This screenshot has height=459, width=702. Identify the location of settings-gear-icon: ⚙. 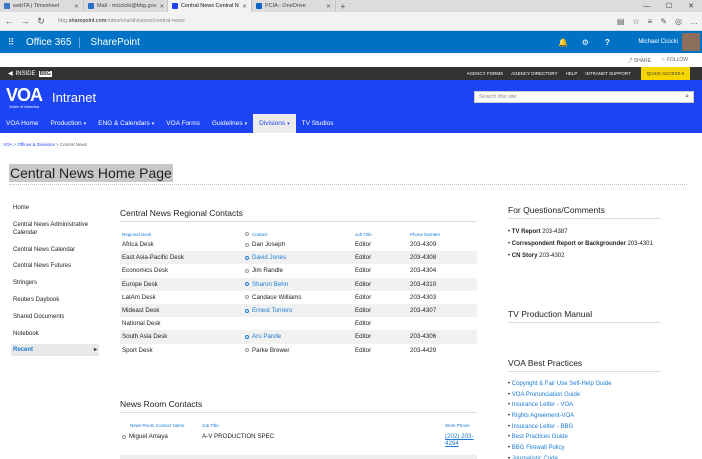
(585, 42).